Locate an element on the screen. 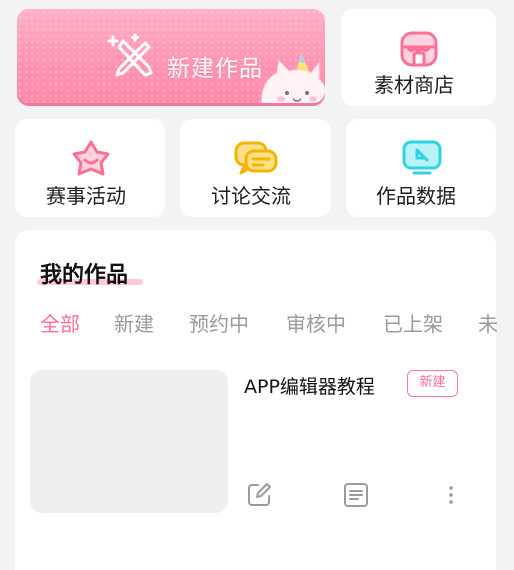  pencil-ruler-icon is located at coordinates (130, 55).